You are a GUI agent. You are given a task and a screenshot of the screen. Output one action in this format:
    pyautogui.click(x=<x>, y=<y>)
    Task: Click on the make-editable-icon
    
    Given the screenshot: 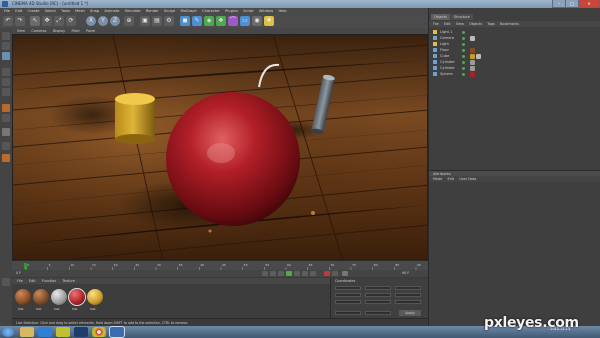 What is the action you would take?
    pyautogui.click(x=6, y=36)
    